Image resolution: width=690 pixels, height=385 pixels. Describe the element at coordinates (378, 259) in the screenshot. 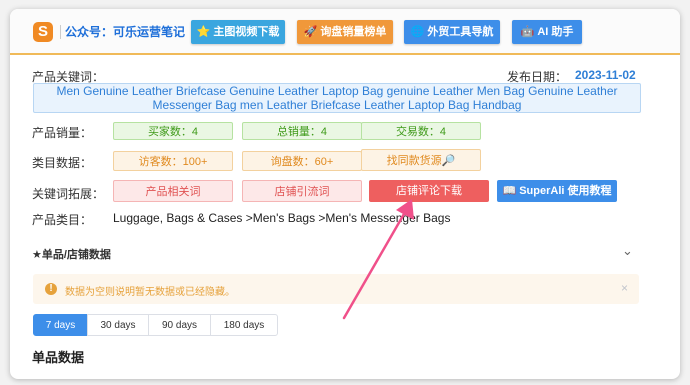

I see `pink-arrow-annotation` at that location.